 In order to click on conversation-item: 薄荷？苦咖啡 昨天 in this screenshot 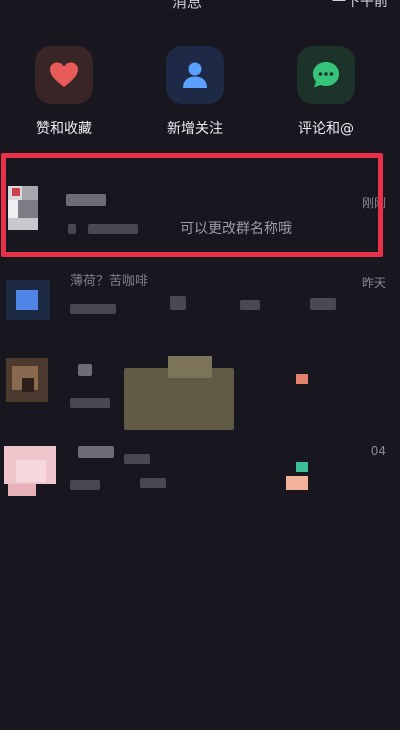, I will do `click(200, 303)`.